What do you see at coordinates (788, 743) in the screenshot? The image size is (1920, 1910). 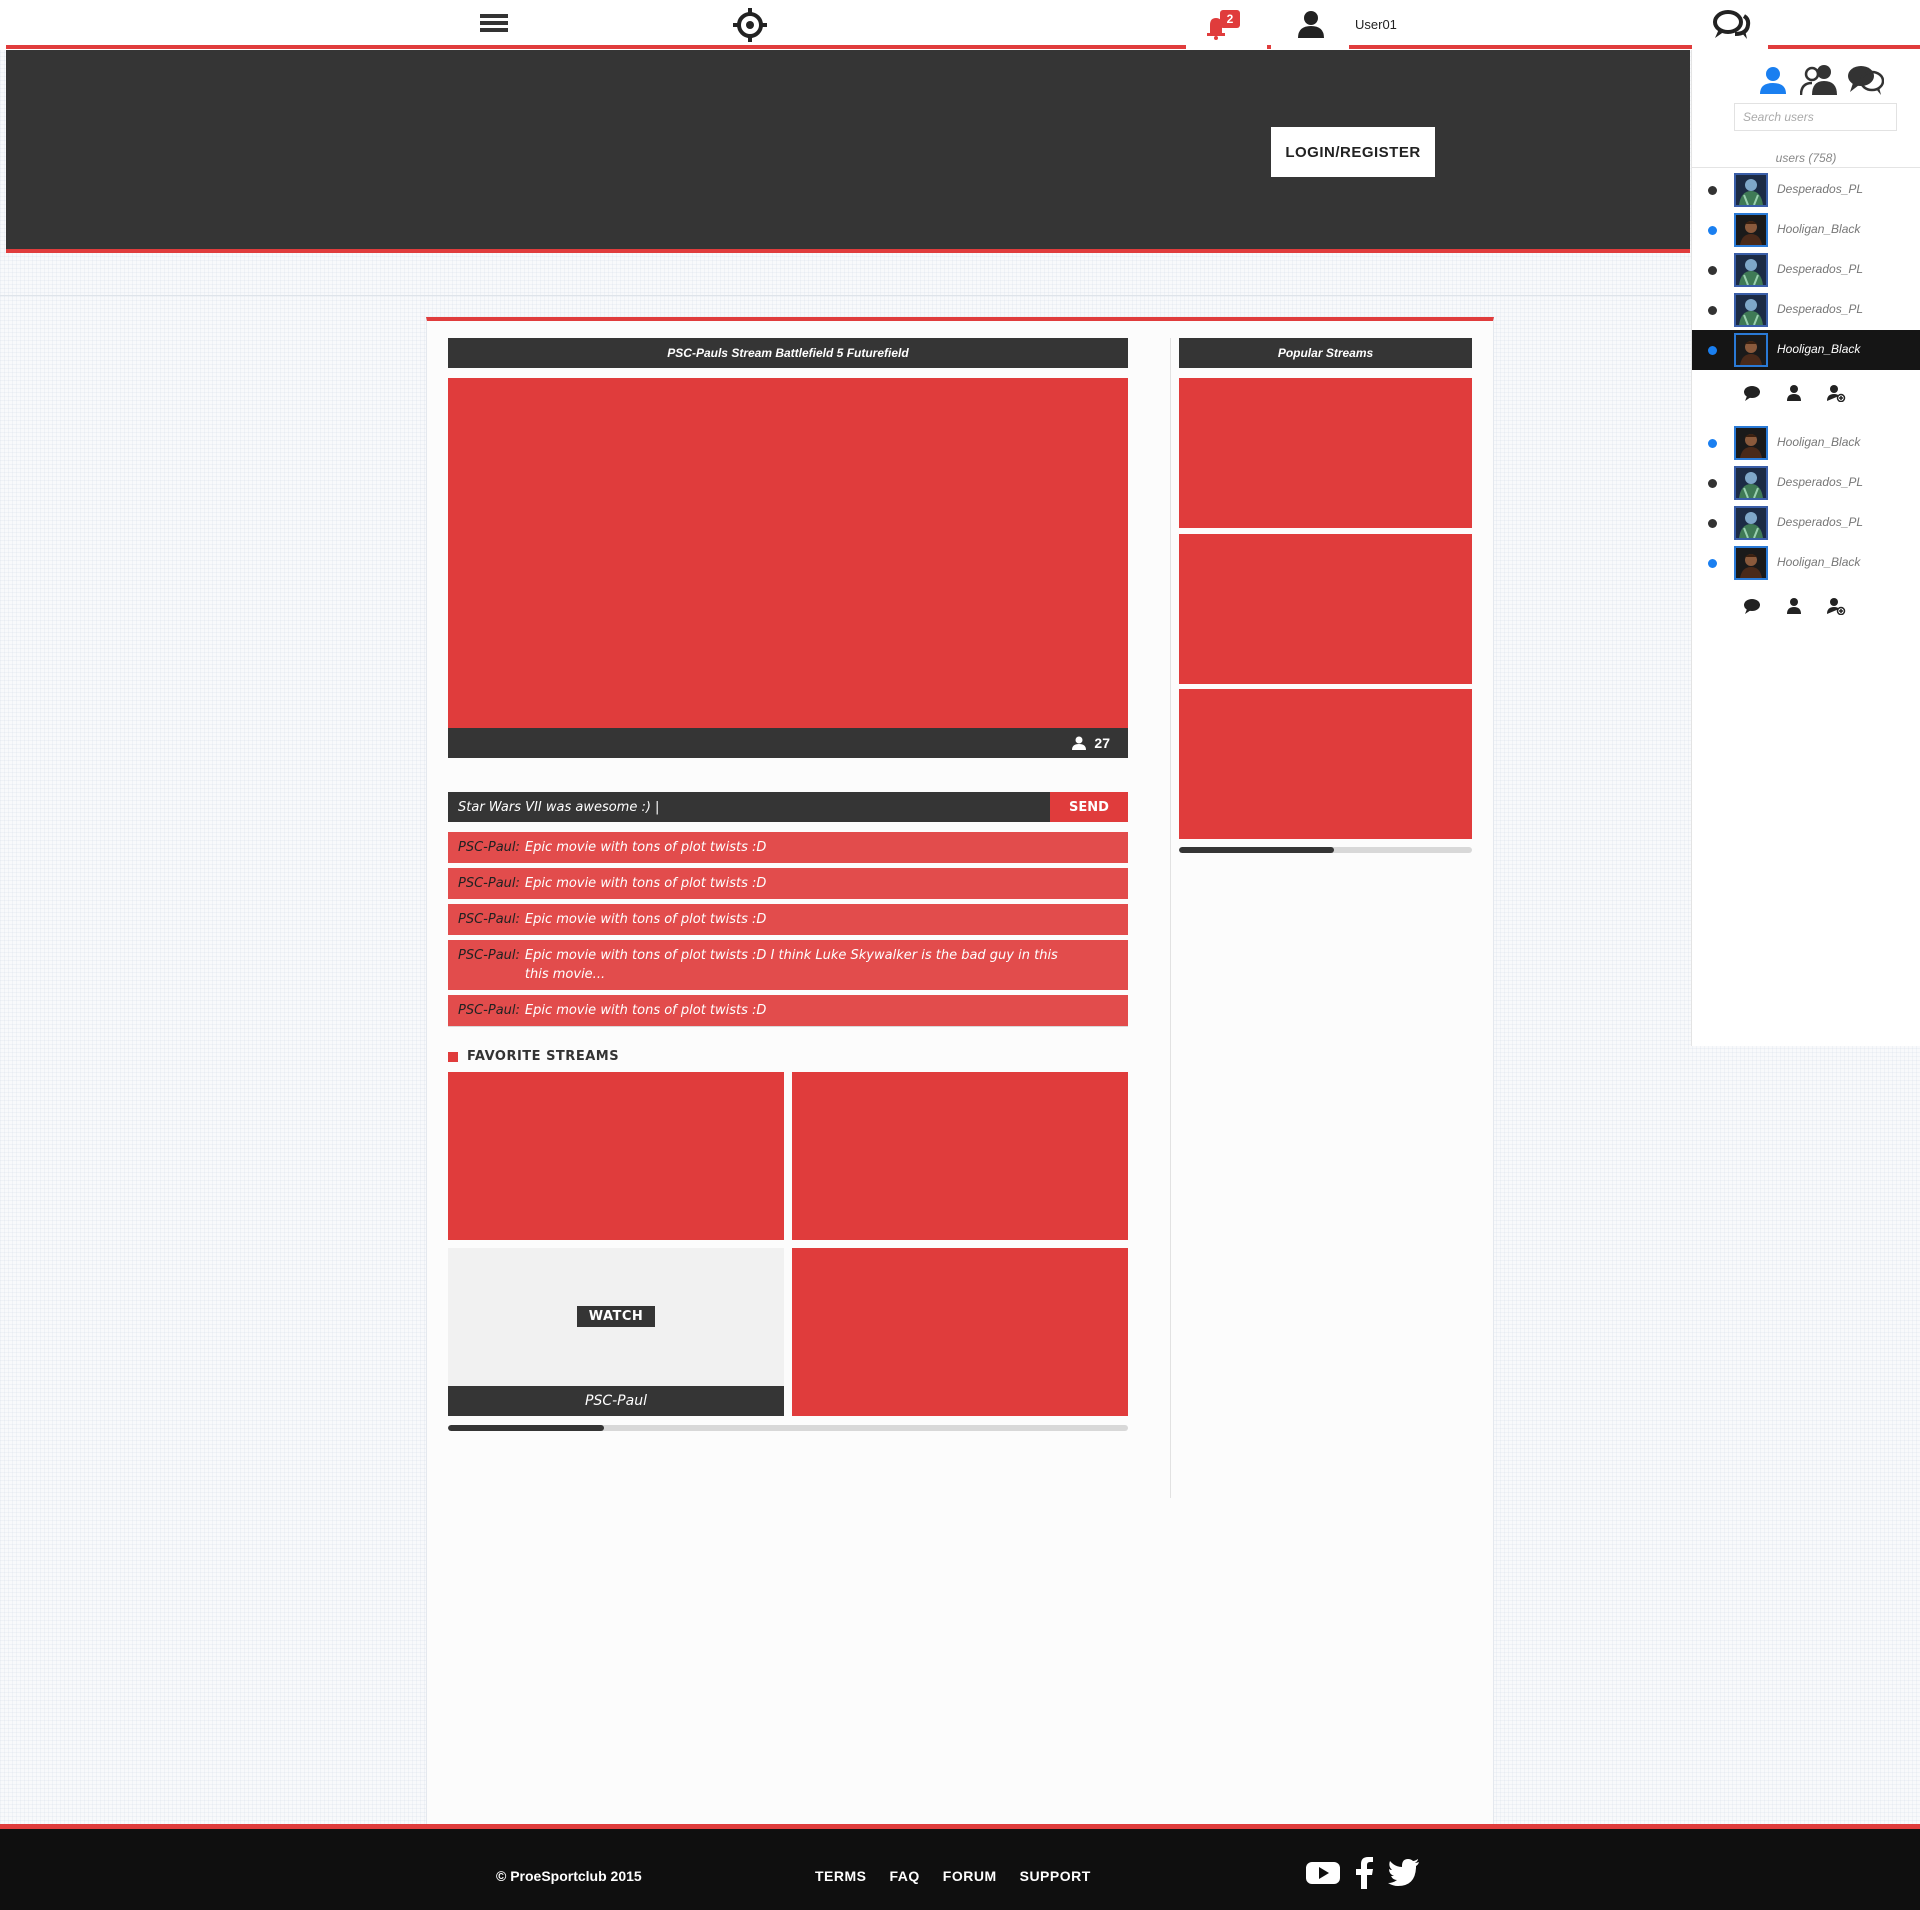 I see `stream-info-bar: 27` at bounding box center [788, 743].